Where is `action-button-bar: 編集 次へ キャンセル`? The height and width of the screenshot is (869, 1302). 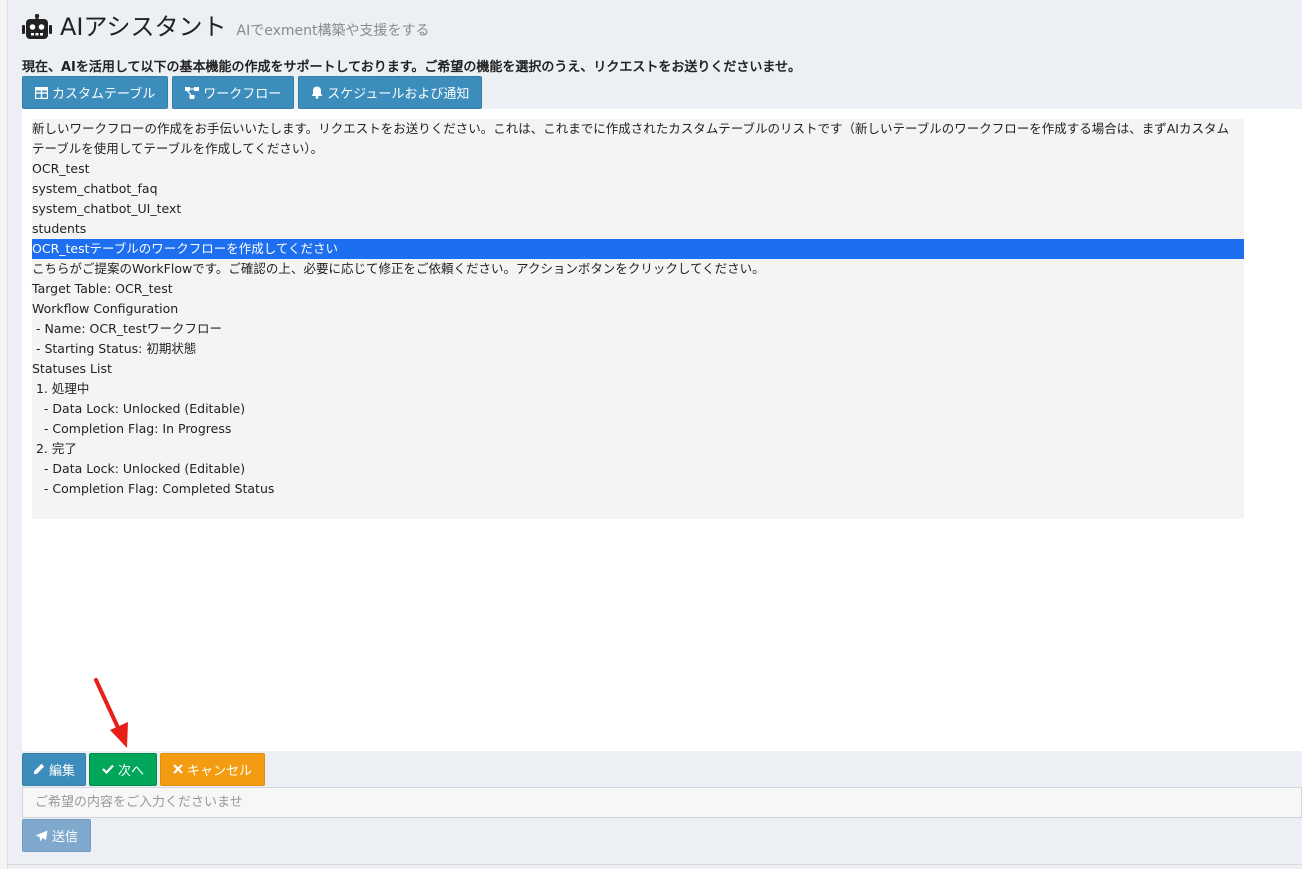
action-button-bar: 編集 次へ キャンセル is located at coordinates (662, 769).